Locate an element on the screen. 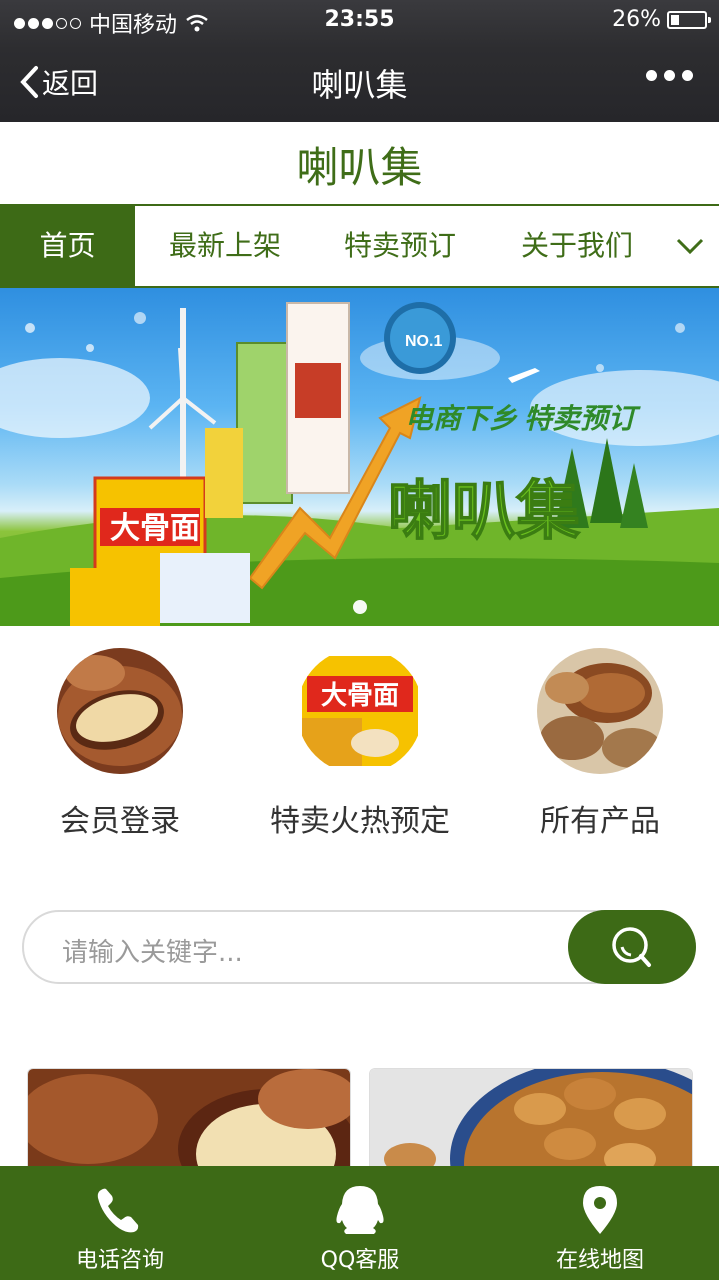 This screenshot has width=719, height=1280. quick-link-special-preorder: 大骨面 特卖火热预定 is located at coordinates (360, 744).